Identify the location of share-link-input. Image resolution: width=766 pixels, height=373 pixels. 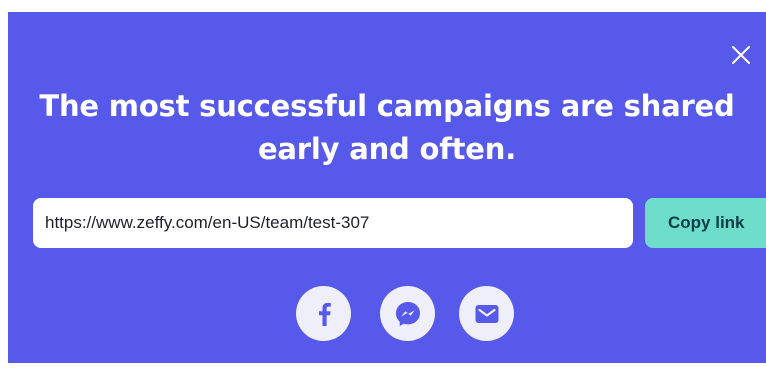
(333, 223).